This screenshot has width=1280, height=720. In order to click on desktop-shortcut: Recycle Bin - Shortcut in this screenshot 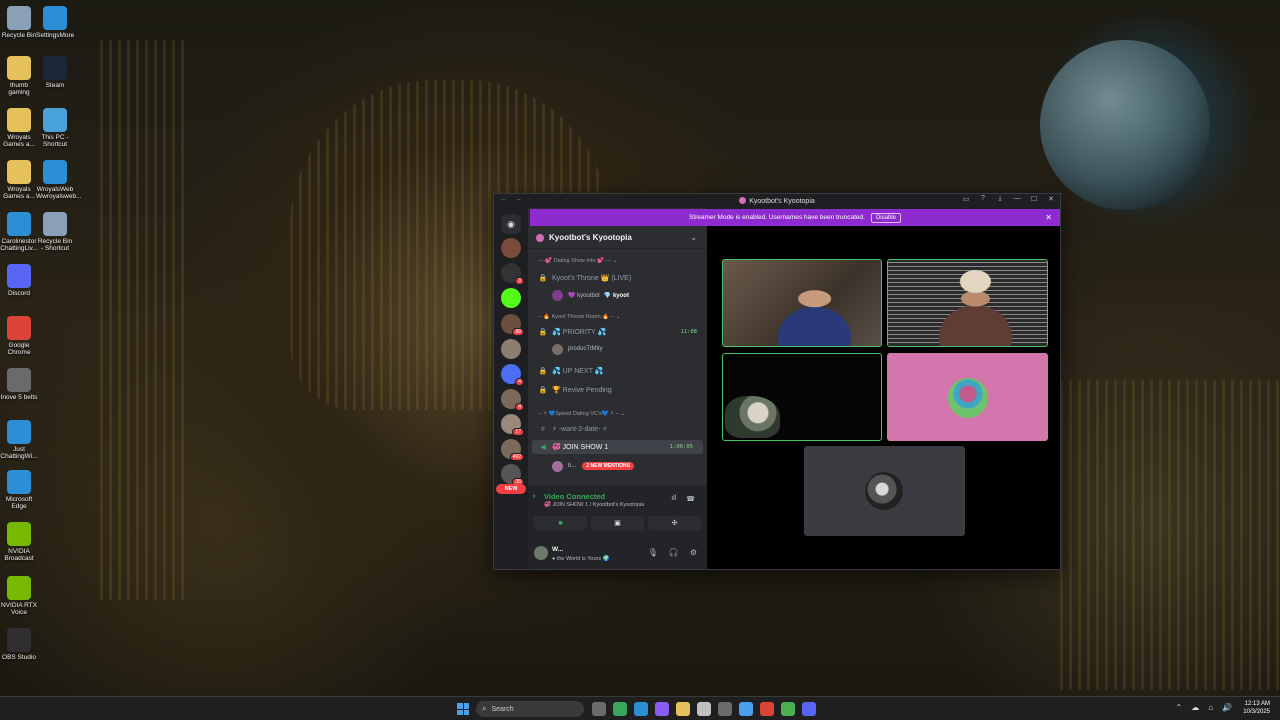, I will do `click(55, 232)`.